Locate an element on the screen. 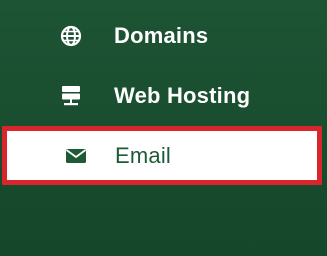 Image resolution: width=327 pixels, height=256 pixels. server-icon is located at coordinates (71, 96).